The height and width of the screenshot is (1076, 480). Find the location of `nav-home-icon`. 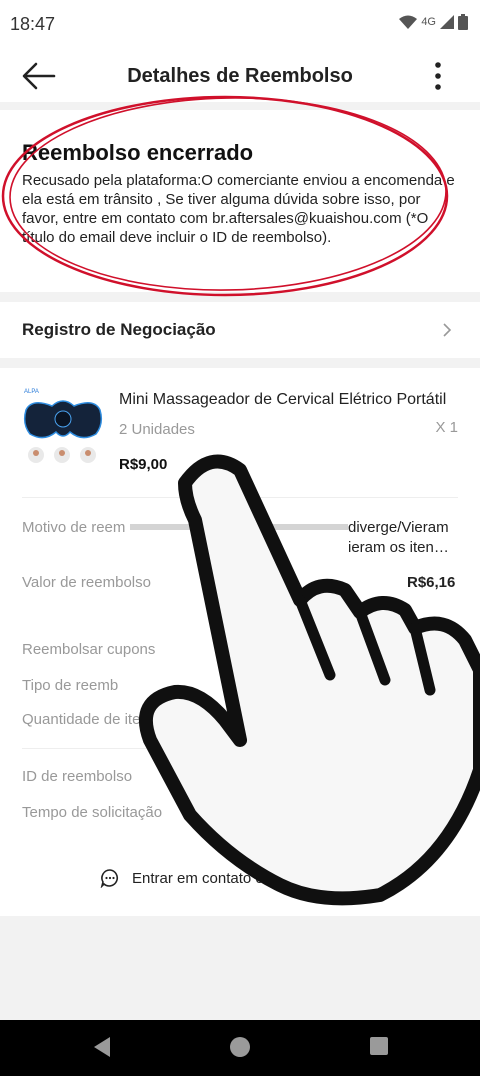

nav-home-icon is located at coordinates (240, 1047).